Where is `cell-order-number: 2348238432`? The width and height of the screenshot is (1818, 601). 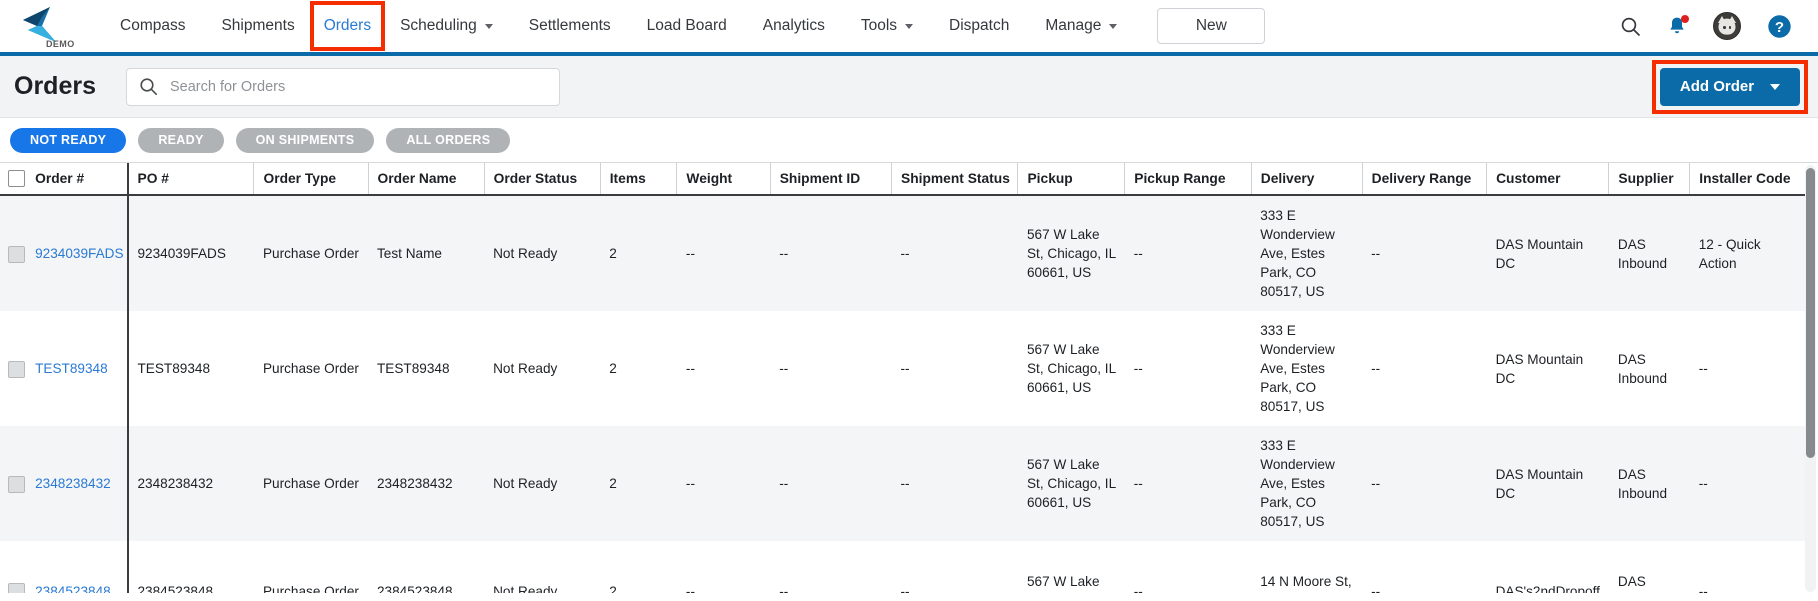
cell-order-number: 2348238432 is located at coordinates (80, 483).